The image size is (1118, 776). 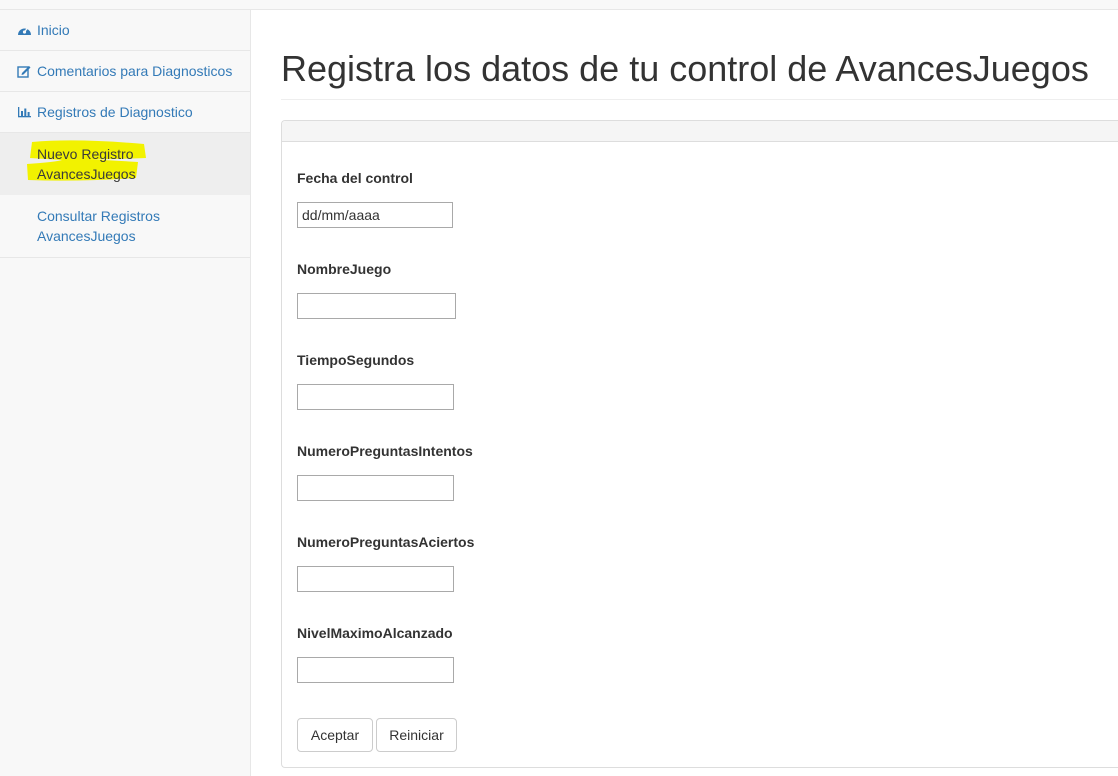 What do you see at coordinates (375, 215) in the screenshot?
I see `date-input-fecha` at bounding box center [375, 215].